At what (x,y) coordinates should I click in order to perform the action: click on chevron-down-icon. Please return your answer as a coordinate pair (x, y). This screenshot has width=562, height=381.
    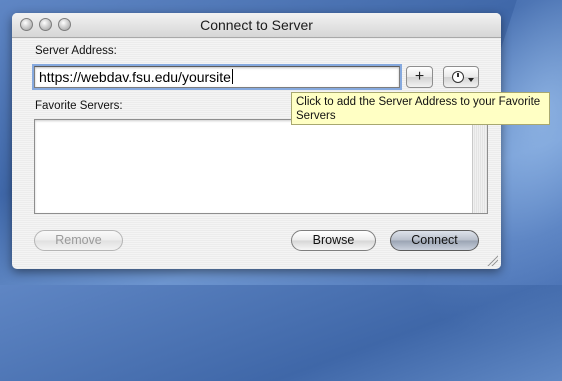
    Looking at the image, I should click on (471, 80).